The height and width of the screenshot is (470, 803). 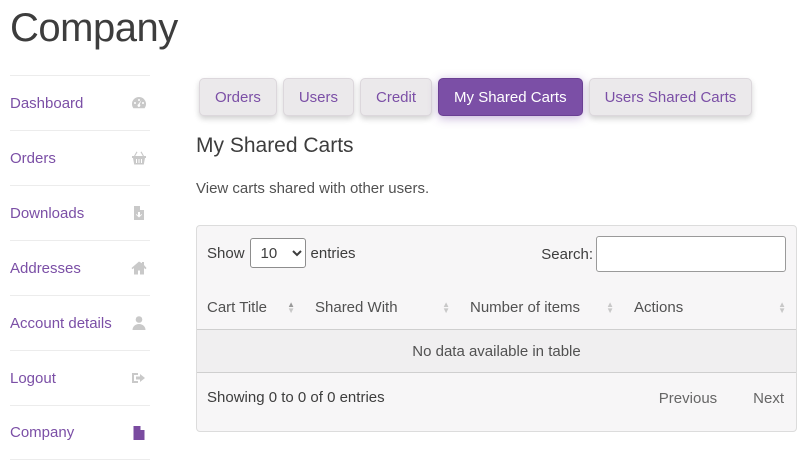 What do you see at coordinates (33, 378) in the screenshot?
I see `sidebar-item-label: Logout` at bounding box center [33, 378].